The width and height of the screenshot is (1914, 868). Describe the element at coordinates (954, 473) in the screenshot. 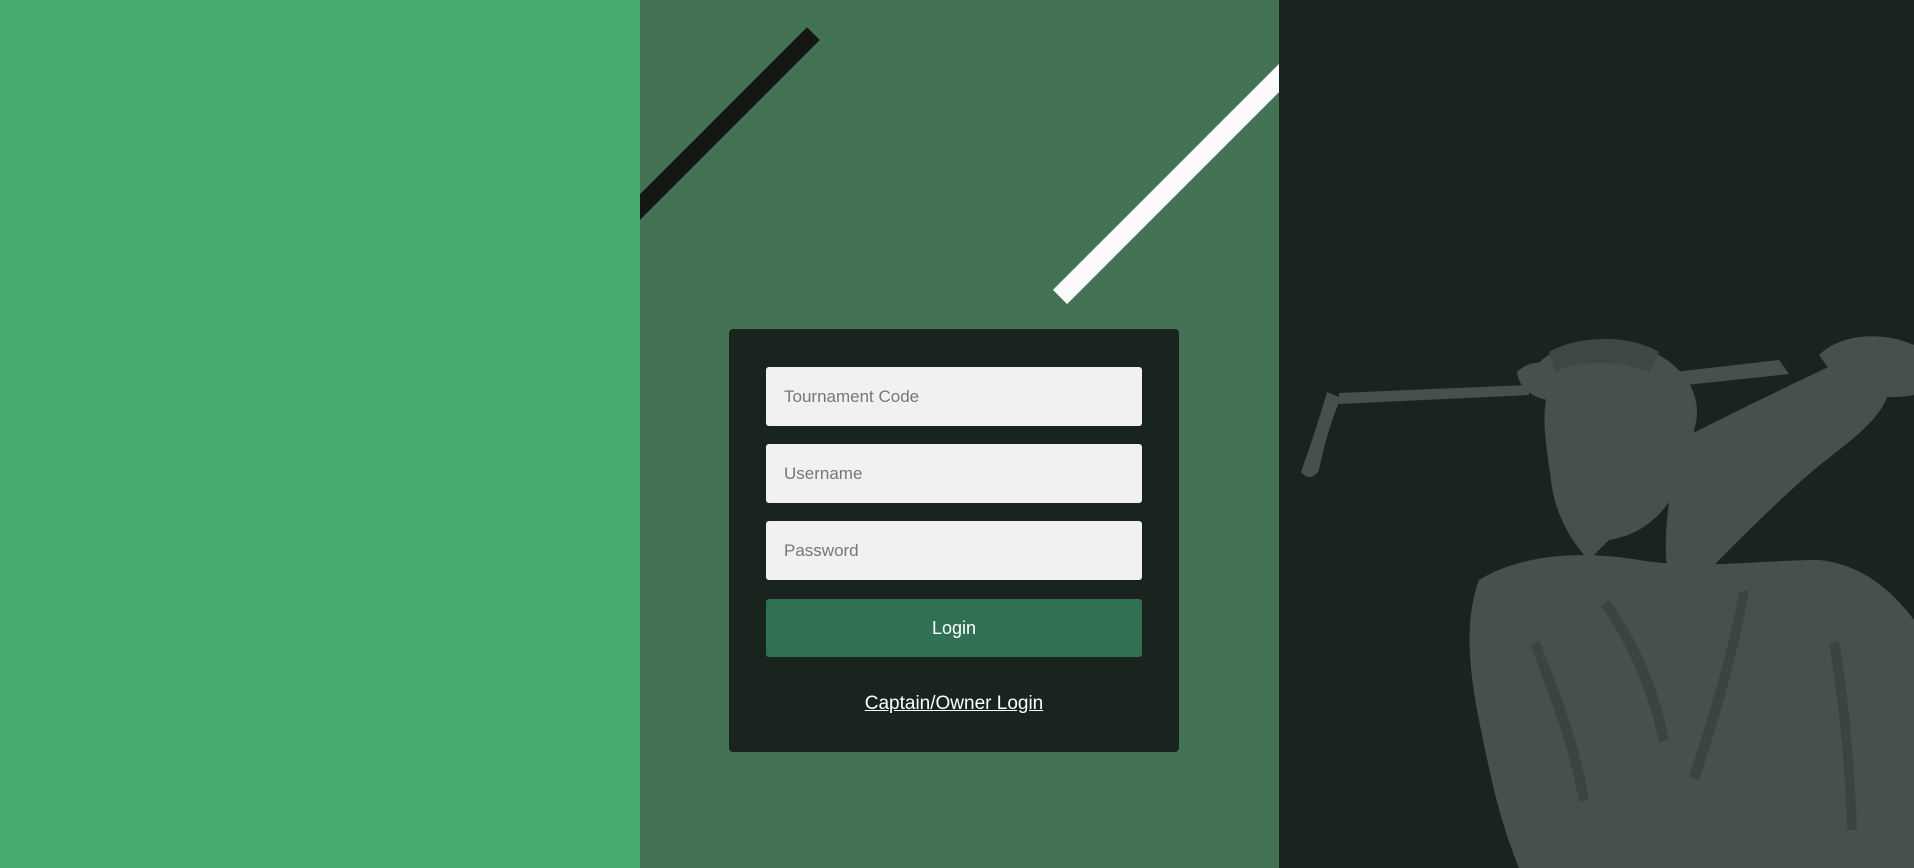

I see `username-input` at that location.